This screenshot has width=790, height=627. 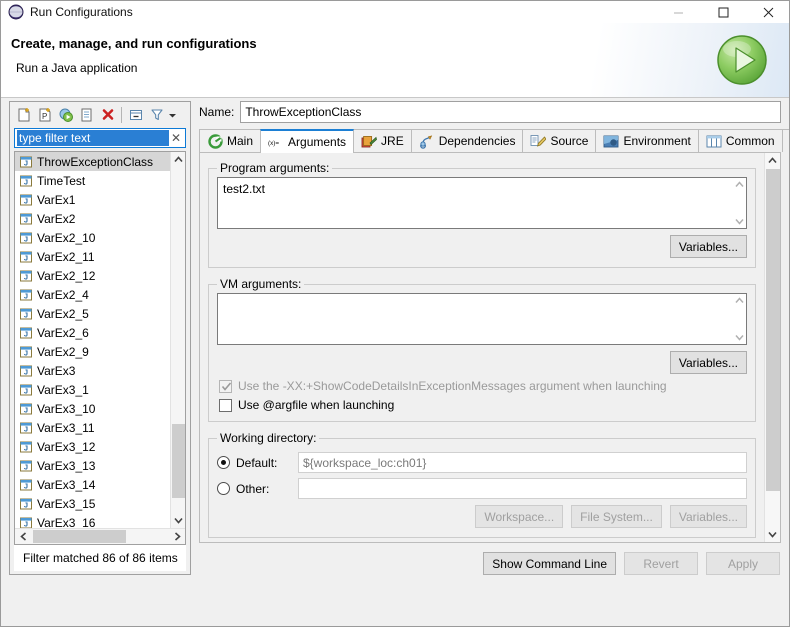 What do you see at coordinates (538, 141) in the screenshot?
I see `source-tab-icon` at bounding box center [538, 141].